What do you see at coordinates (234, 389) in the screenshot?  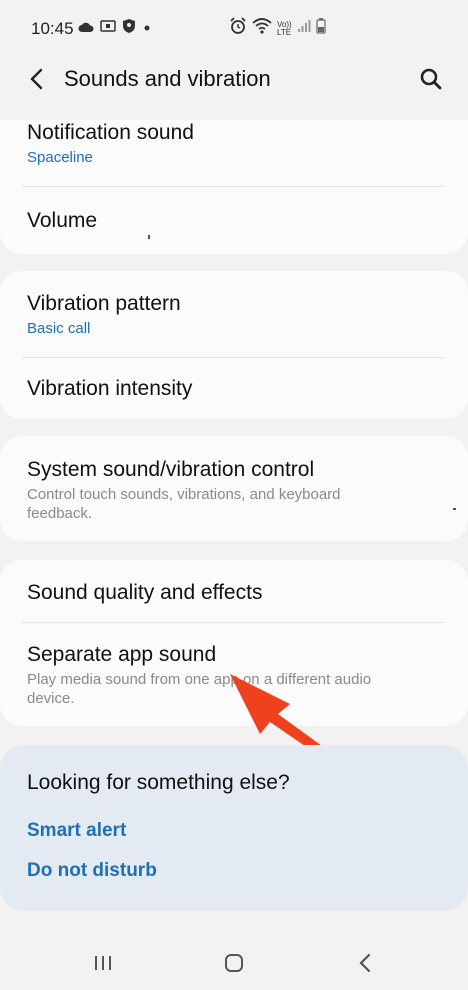 I see `vibration-intensity-row: Vibration intensity` at bounding box center [234, 389].